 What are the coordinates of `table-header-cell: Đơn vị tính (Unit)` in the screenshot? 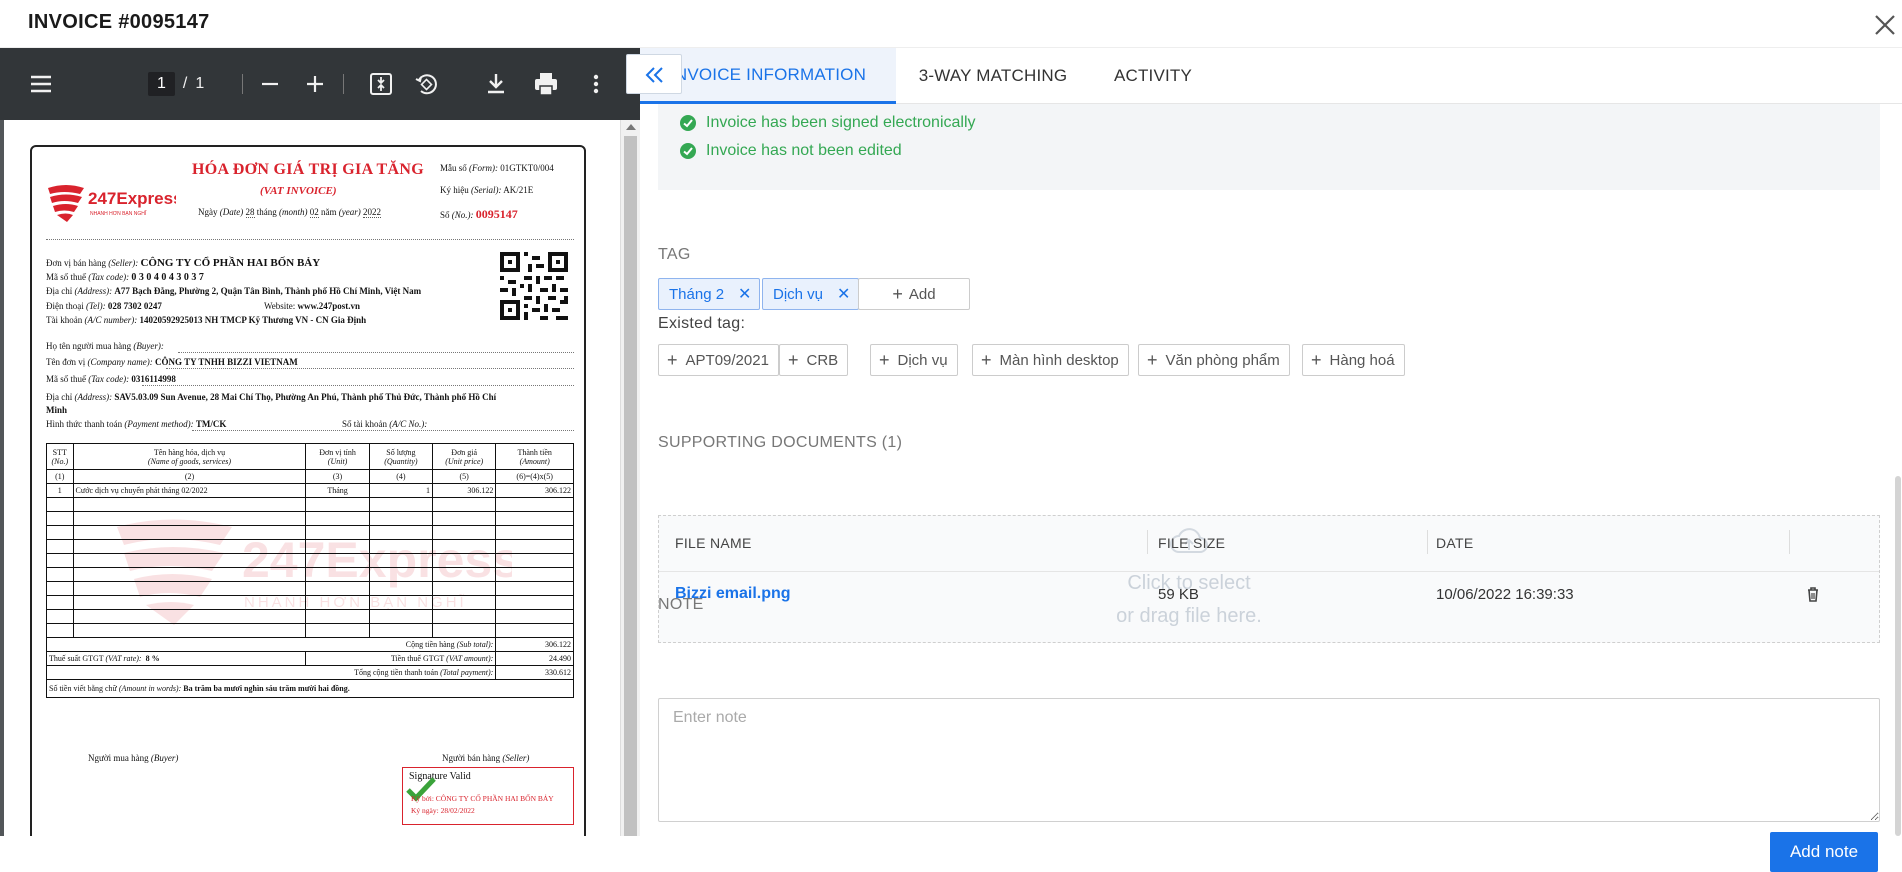 It's located at (337, 456).